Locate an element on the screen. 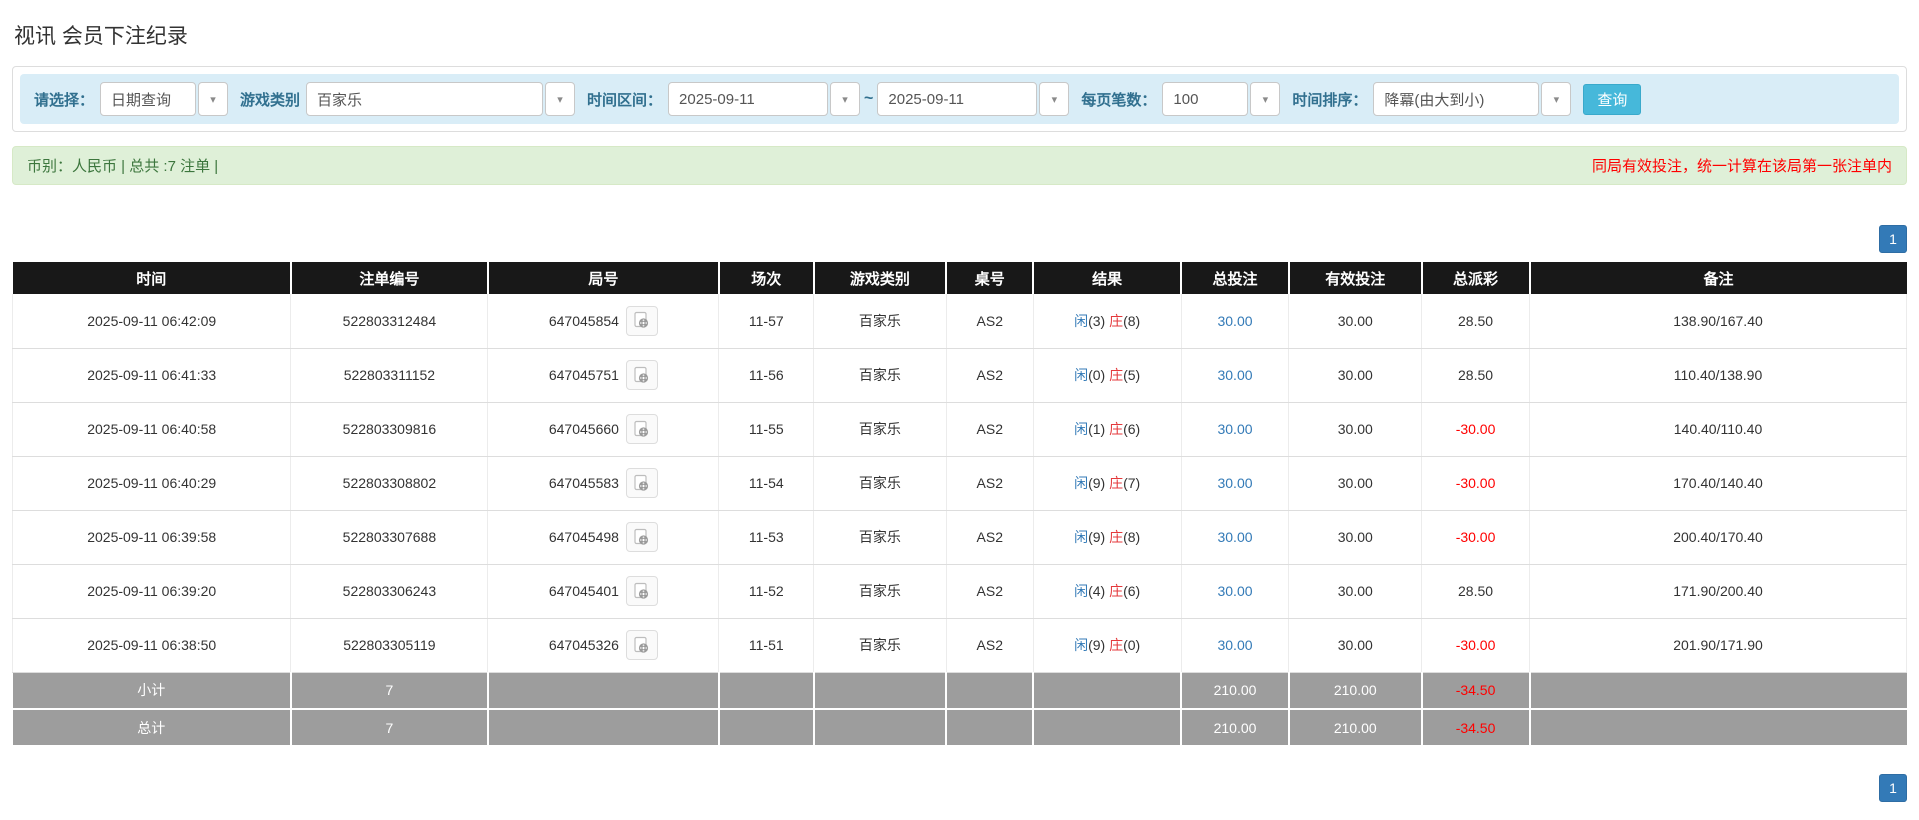 The width and height of the screenshot is (1919, 820). query-type-select: 日期查询 ▾ is located at coordinates (164, 99).